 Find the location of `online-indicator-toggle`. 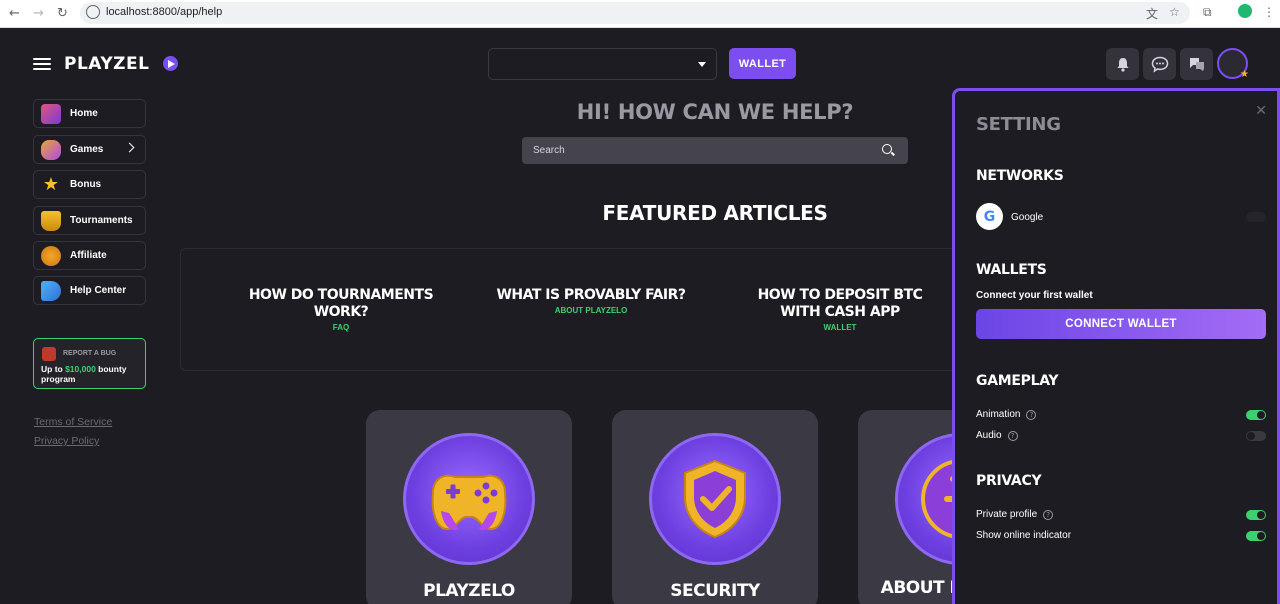

online-indicator-toggle is located at coordinates (1256, 536).